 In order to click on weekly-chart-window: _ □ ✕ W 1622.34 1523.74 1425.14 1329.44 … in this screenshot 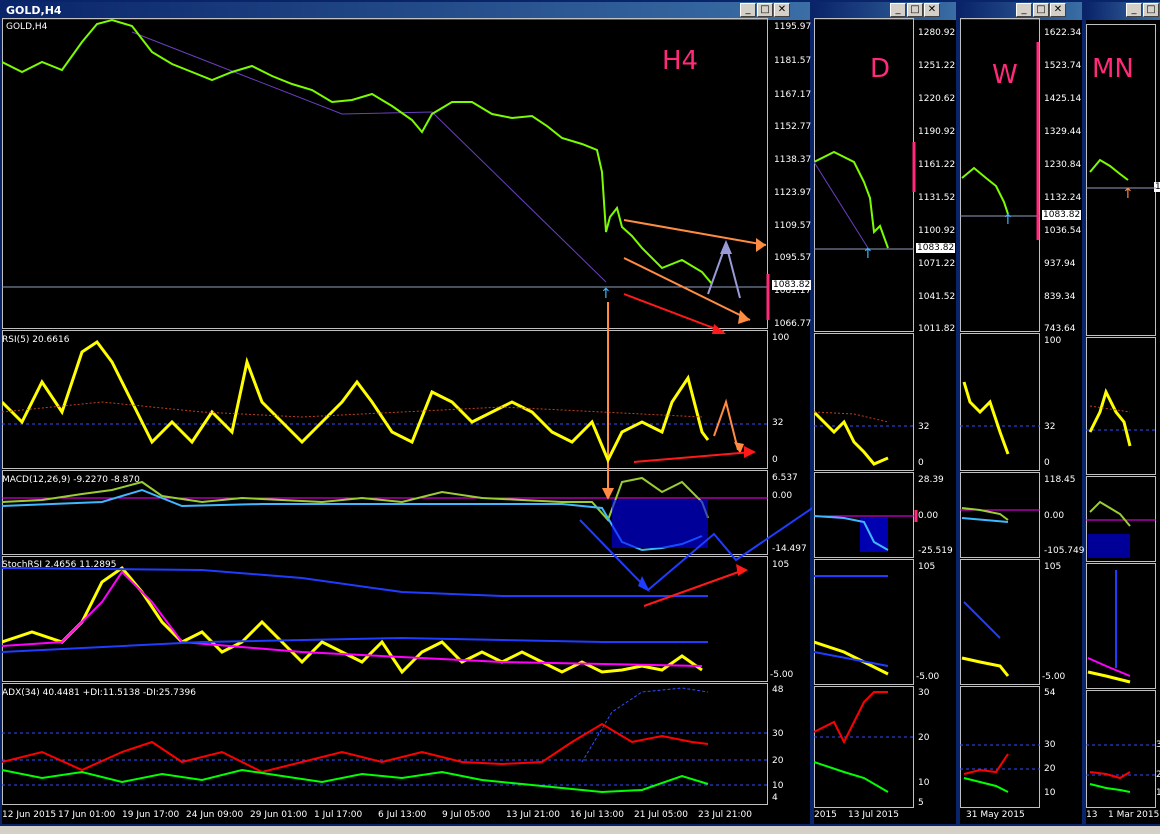, I will do `click(1021, 413)`.